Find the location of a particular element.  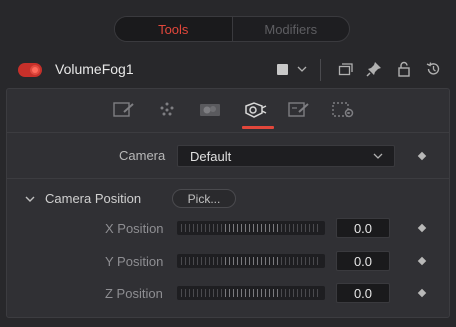

y-position-slider is located at coordinates (251, 261).